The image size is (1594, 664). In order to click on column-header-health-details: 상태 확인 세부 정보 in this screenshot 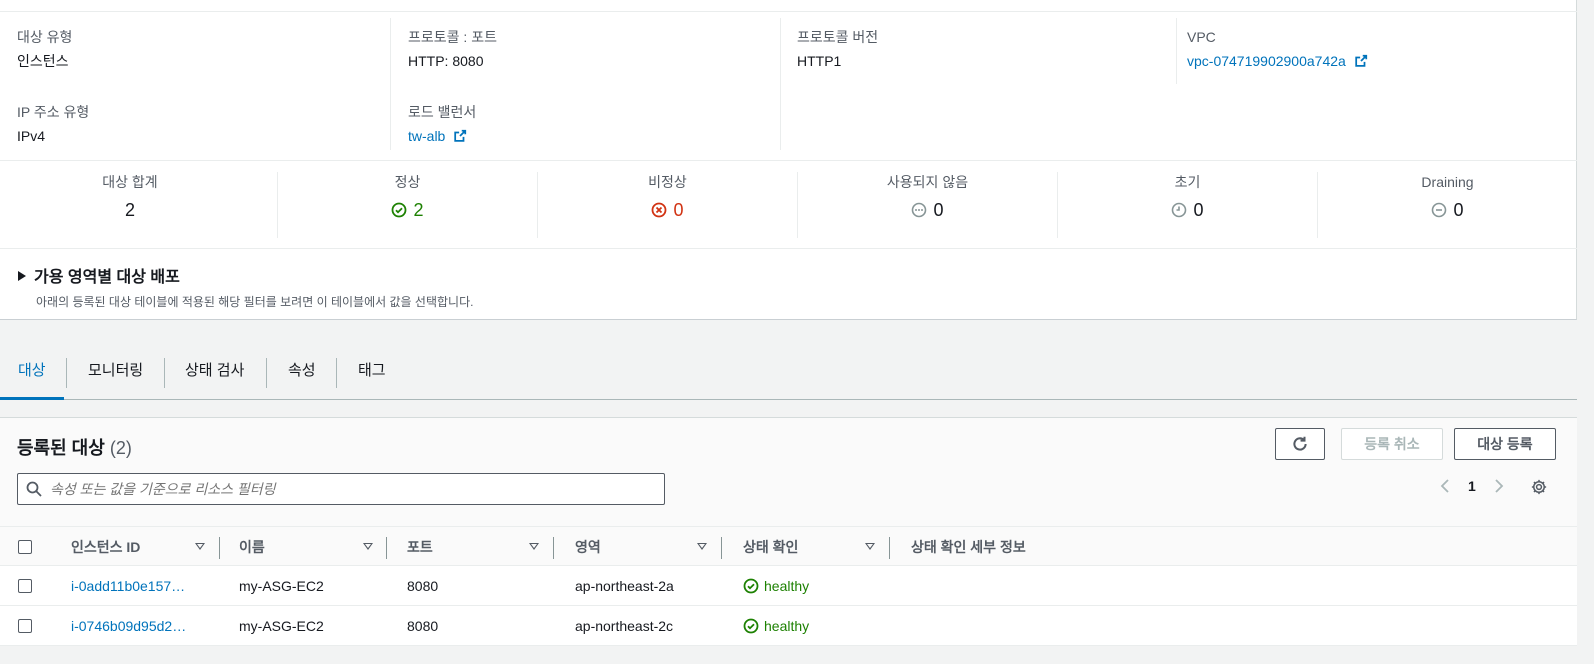, I will do `click(1061, 547)`.